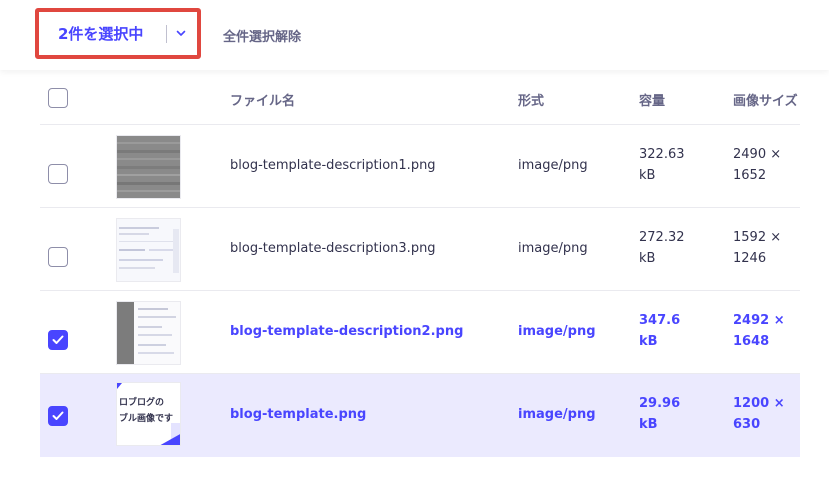 The height and width of the screenshot is (491, 829). Describe the element at coordinates (662, 248) in the screenshot. I see `file-size: 272.32 kB` at that location.